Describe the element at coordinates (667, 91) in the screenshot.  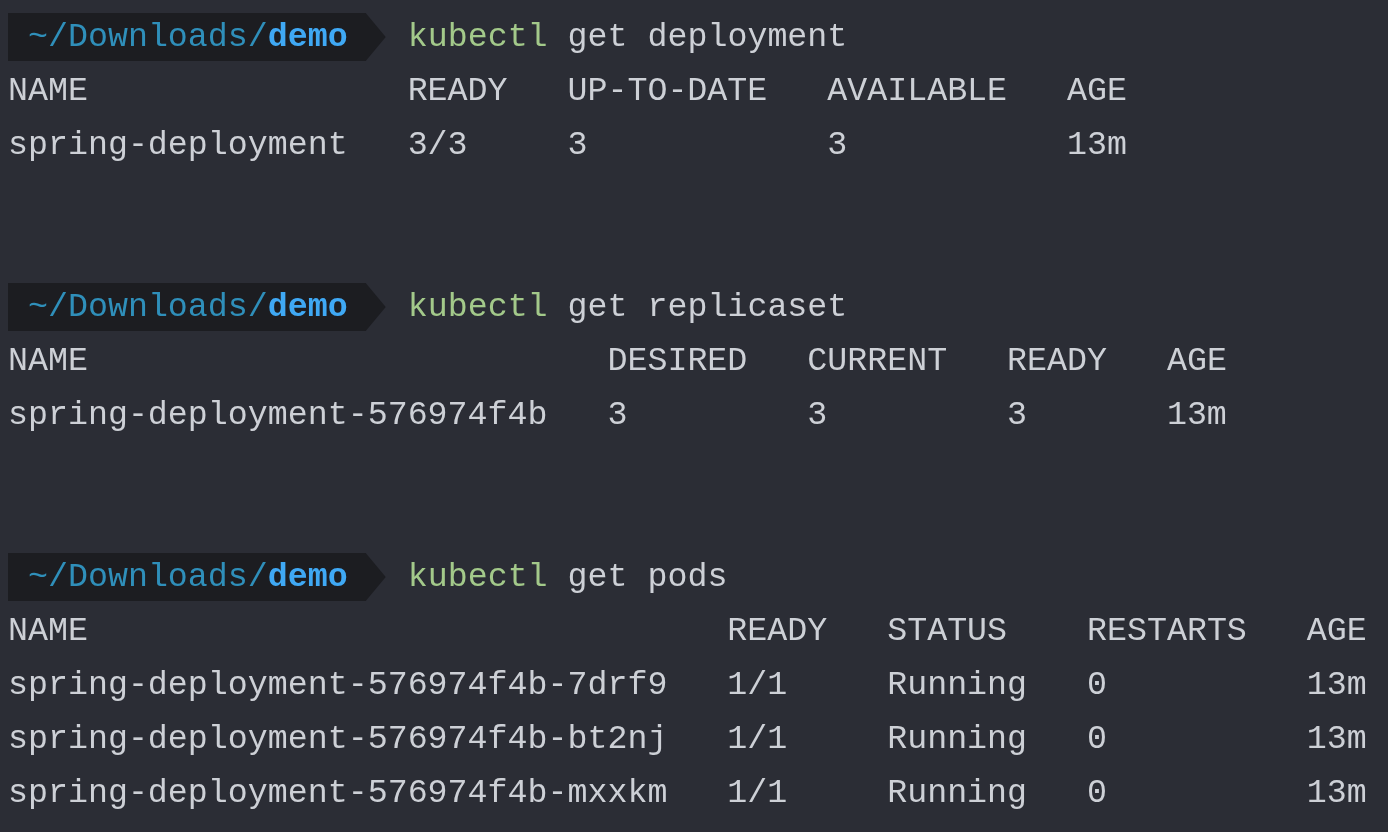
I see `column-header: UP-TO-DATE` at that location.